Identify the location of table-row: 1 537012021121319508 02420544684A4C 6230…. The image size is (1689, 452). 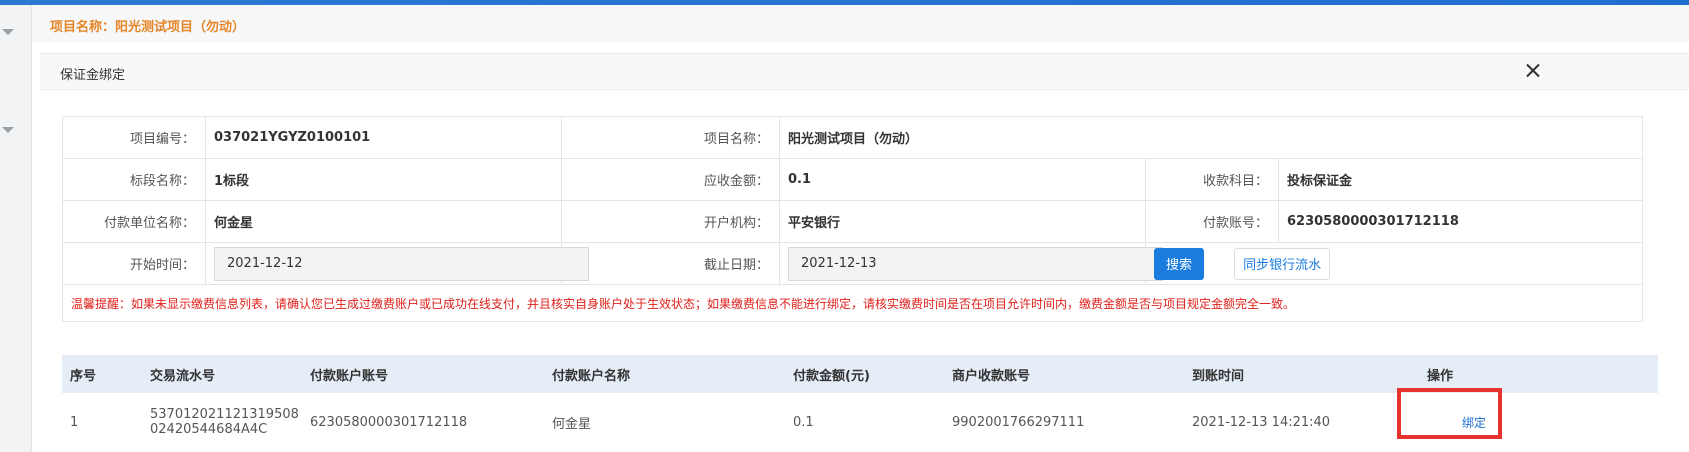
(860, 422).